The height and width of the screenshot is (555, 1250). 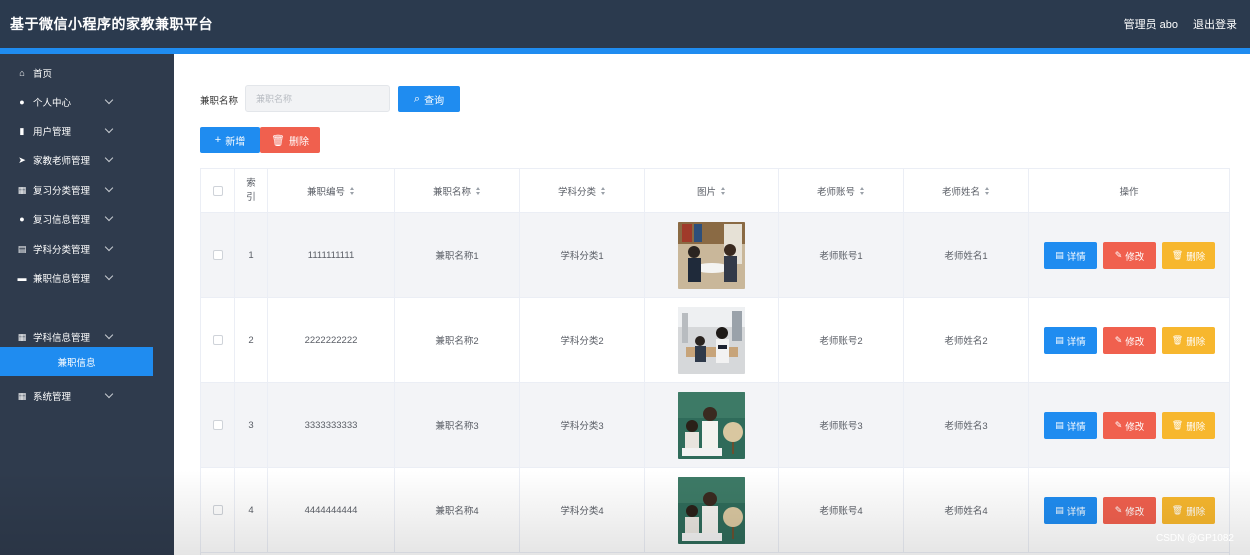 I want to click on header-code: 兼职编号, so click(x=331, y=191).